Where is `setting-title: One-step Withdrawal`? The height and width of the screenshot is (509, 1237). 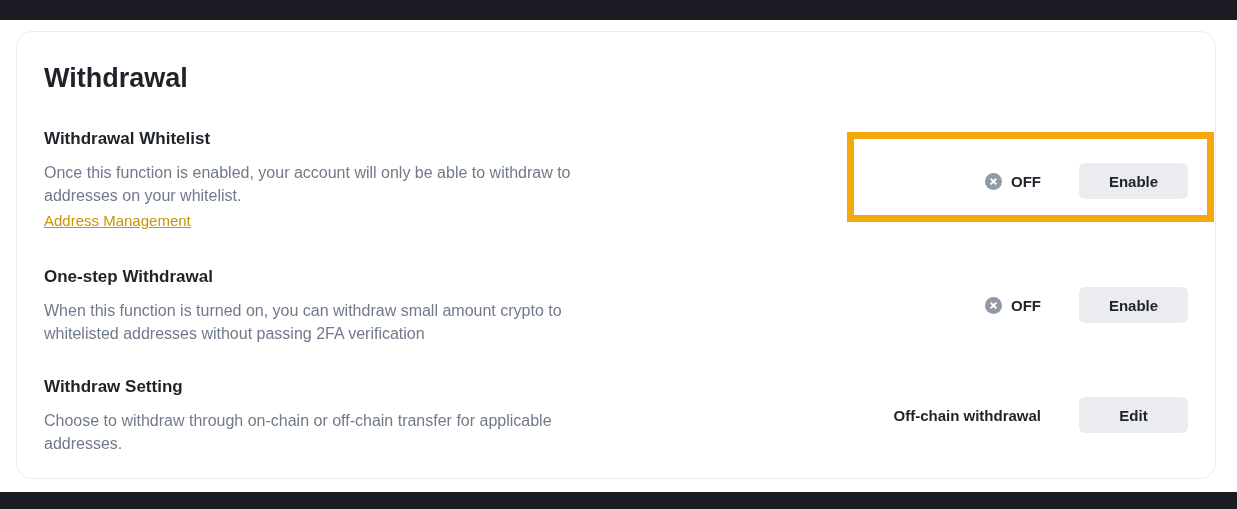 setting-title: One-step Withdrawal is located at coordinates (128, 277).